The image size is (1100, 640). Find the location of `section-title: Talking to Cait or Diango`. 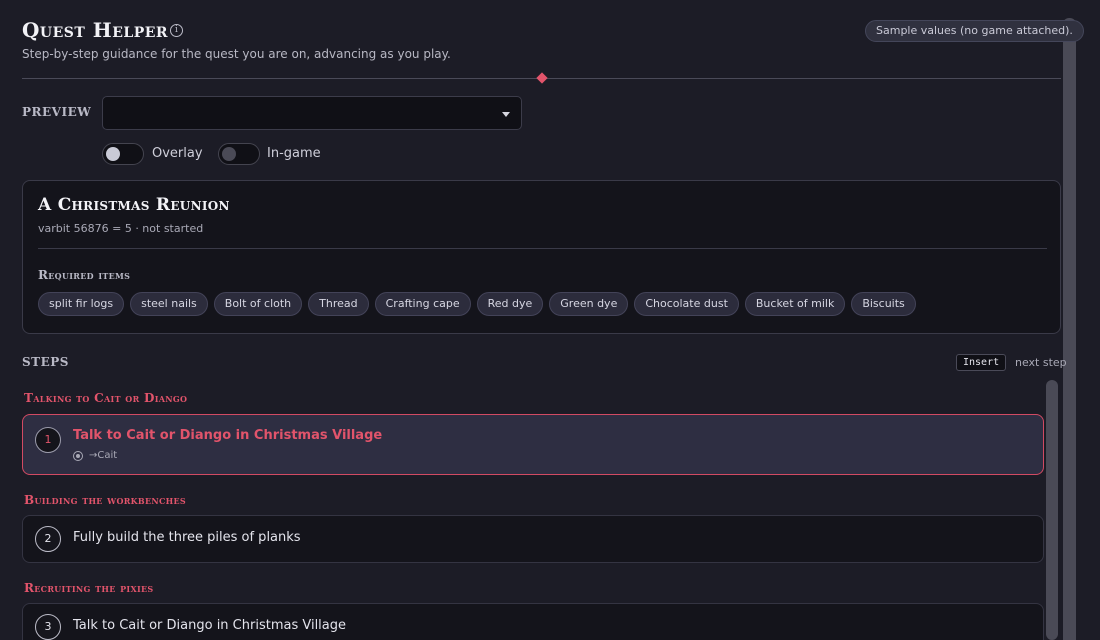

section-title: Talking to Cait or Diango is located at coordinates (106, 398).